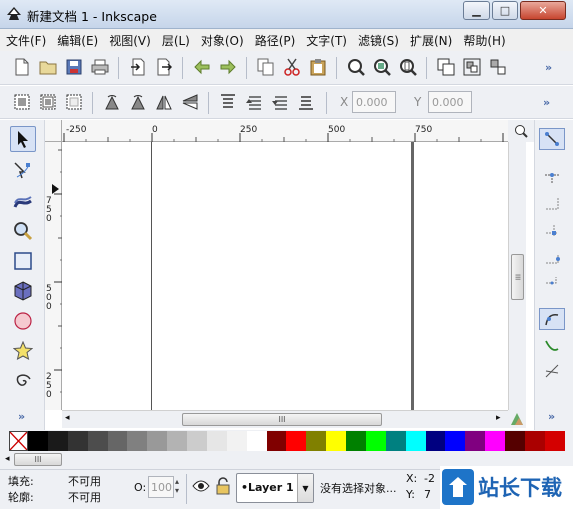 The width and height of the screenshot is (573, 509). I want to click on snap-bbox-midpoint-icon, so click(552, 259).